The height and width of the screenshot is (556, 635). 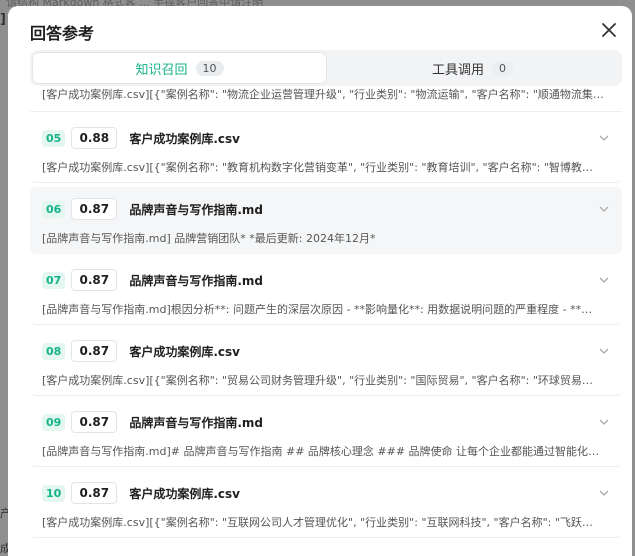 What do you see at coordinates (209, 68) in the screenshot?
I see `tab-count-badge: 10` at bounding box center [209, 68].